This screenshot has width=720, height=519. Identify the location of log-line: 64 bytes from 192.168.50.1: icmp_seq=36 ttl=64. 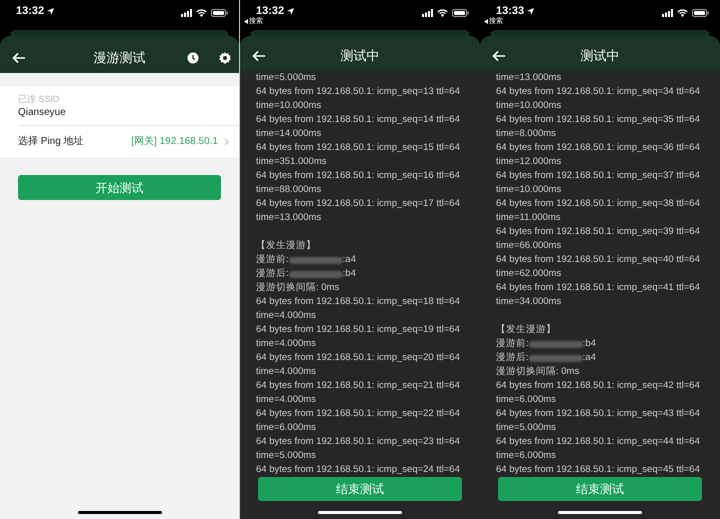
(598, 148).